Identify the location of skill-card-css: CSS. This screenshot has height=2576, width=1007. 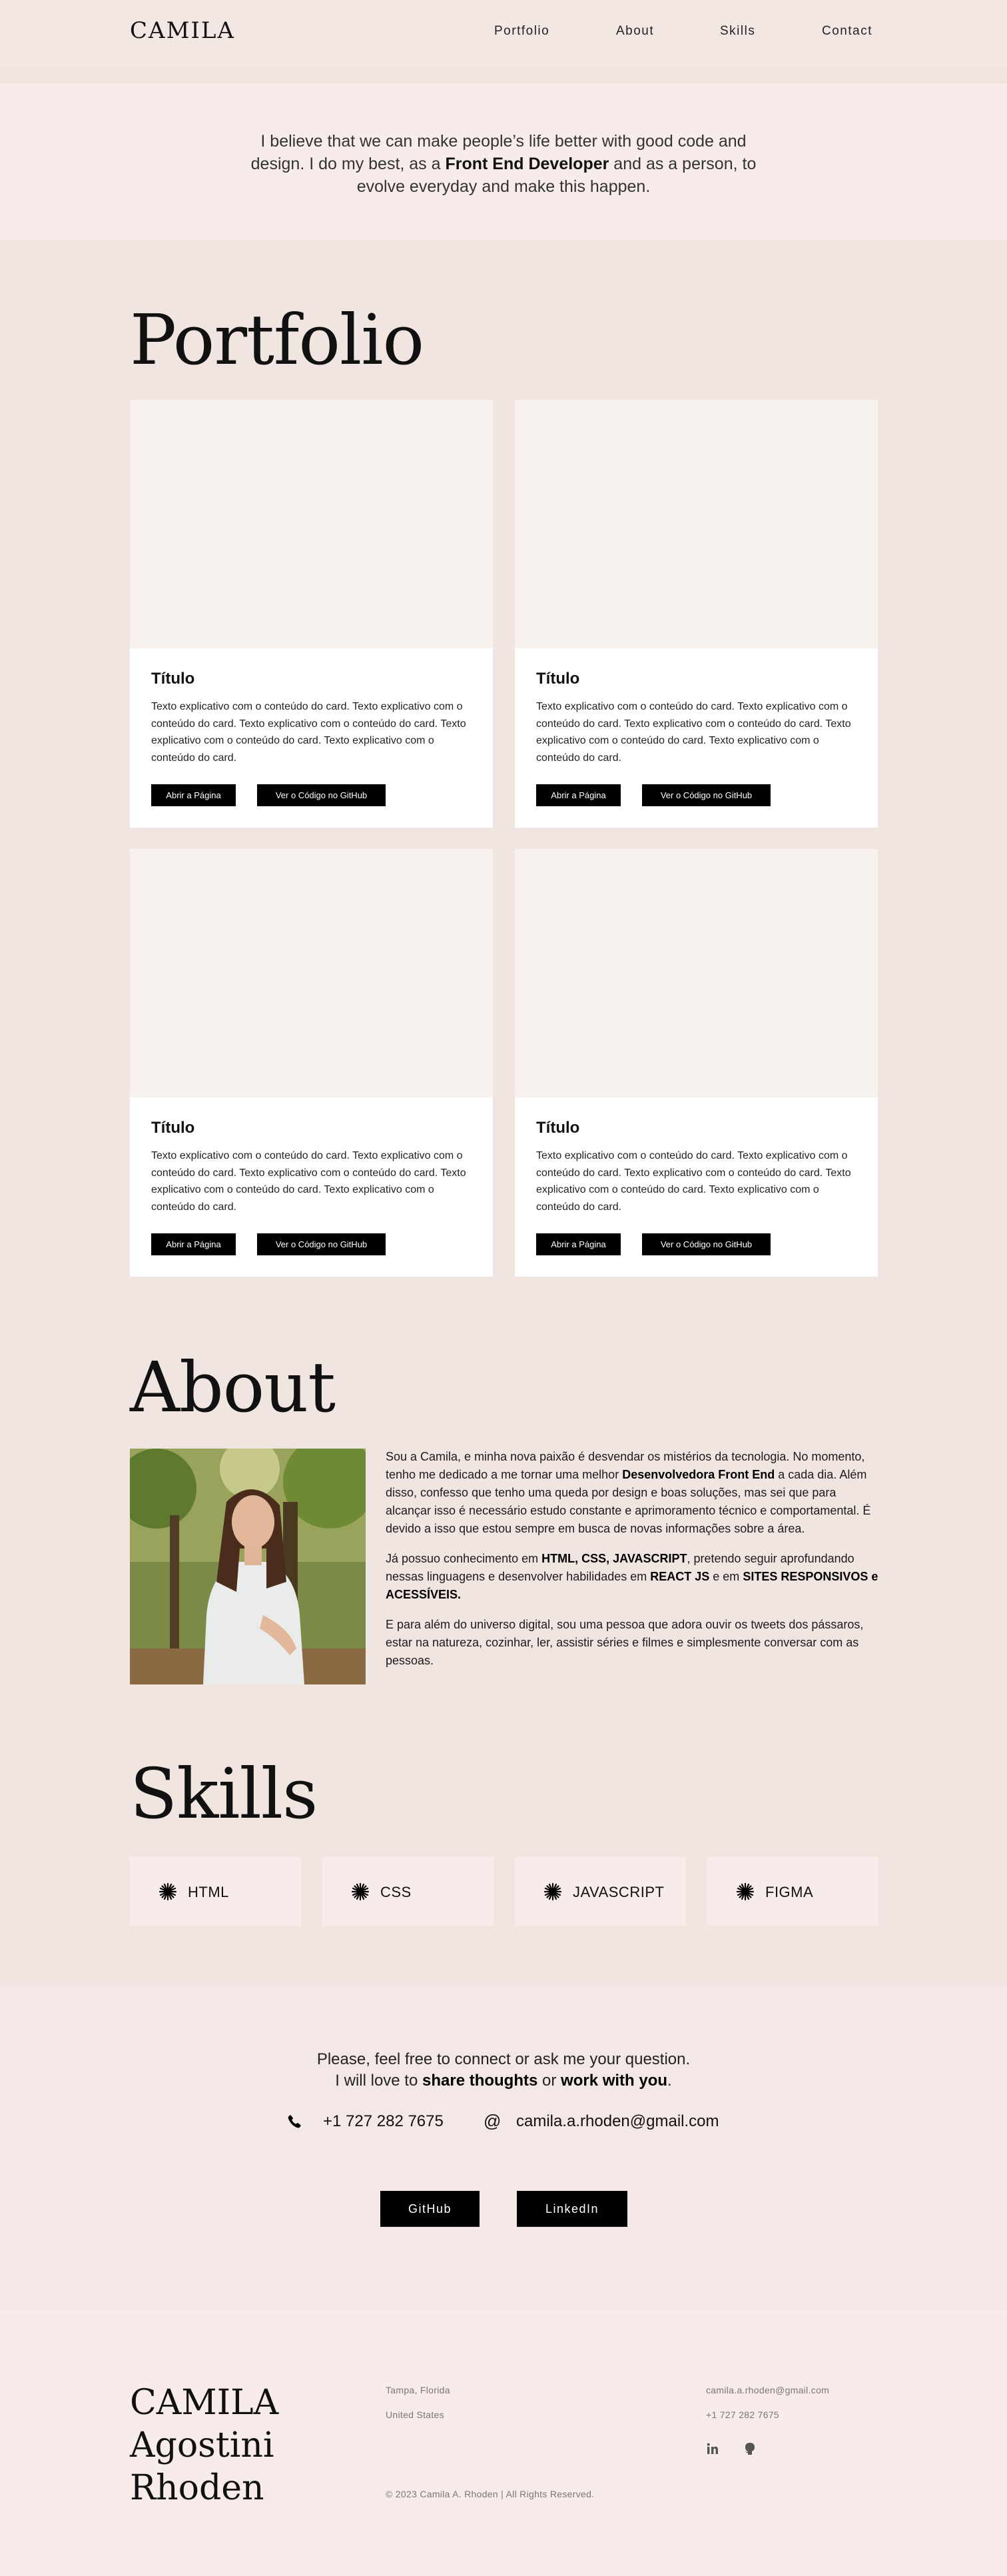
(408, 1892).